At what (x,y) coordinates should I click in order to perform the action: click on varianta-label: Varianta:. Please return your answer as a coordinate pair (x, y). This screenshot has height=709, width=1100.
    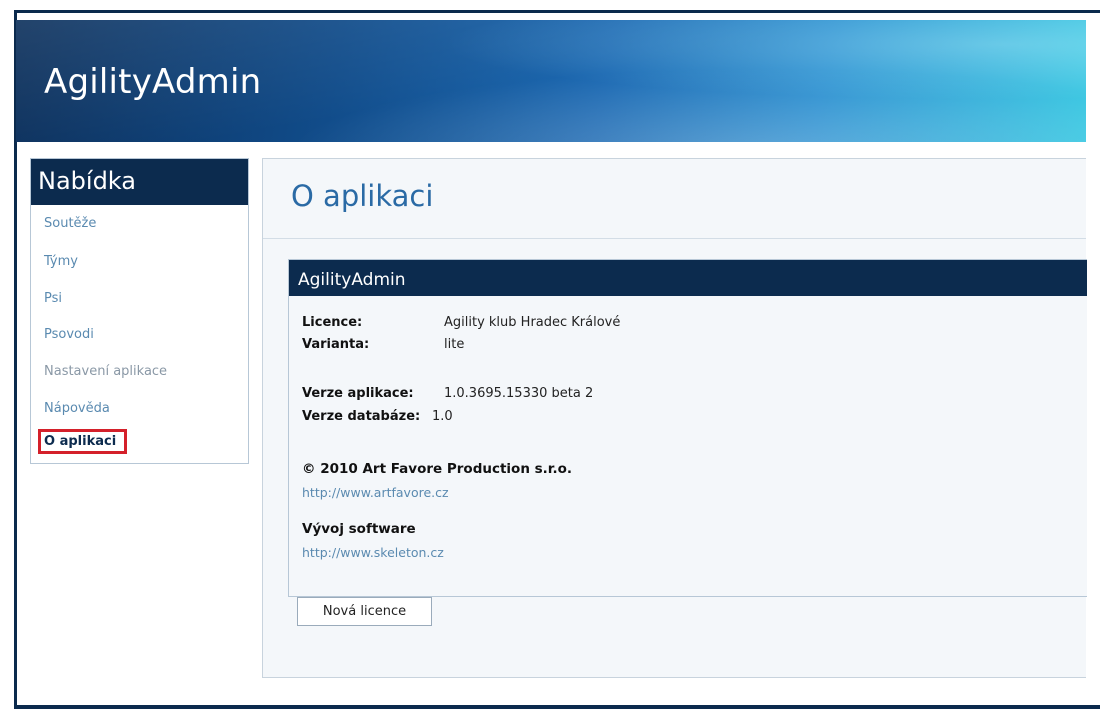
    Looking at the image, I should click on (336, 344).